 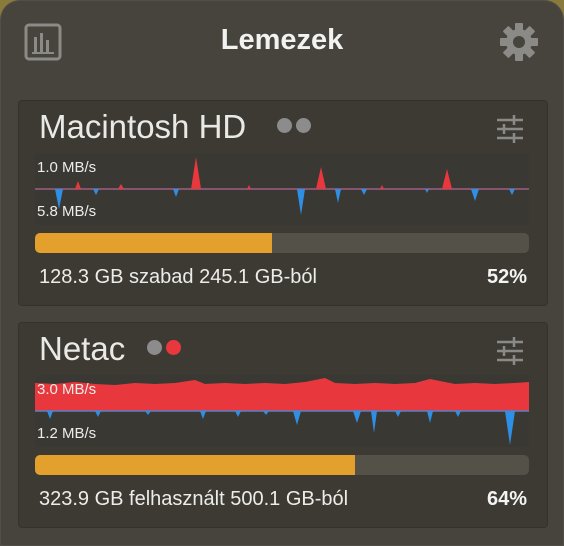 I want to click on activity-graph: 1.0 MB/s 5.8 MB/s, so click(x=282, y=189).